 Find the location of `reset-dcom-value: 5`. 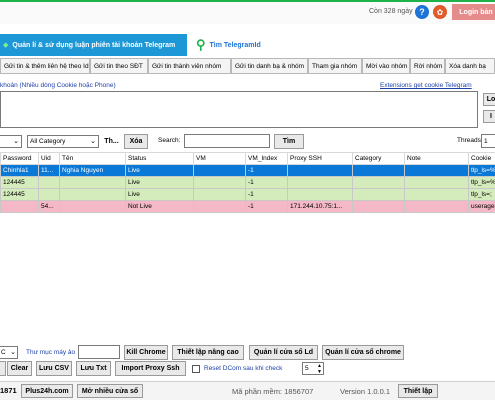

reset-dcom-value: 5 is located at coordinates (307, 368).